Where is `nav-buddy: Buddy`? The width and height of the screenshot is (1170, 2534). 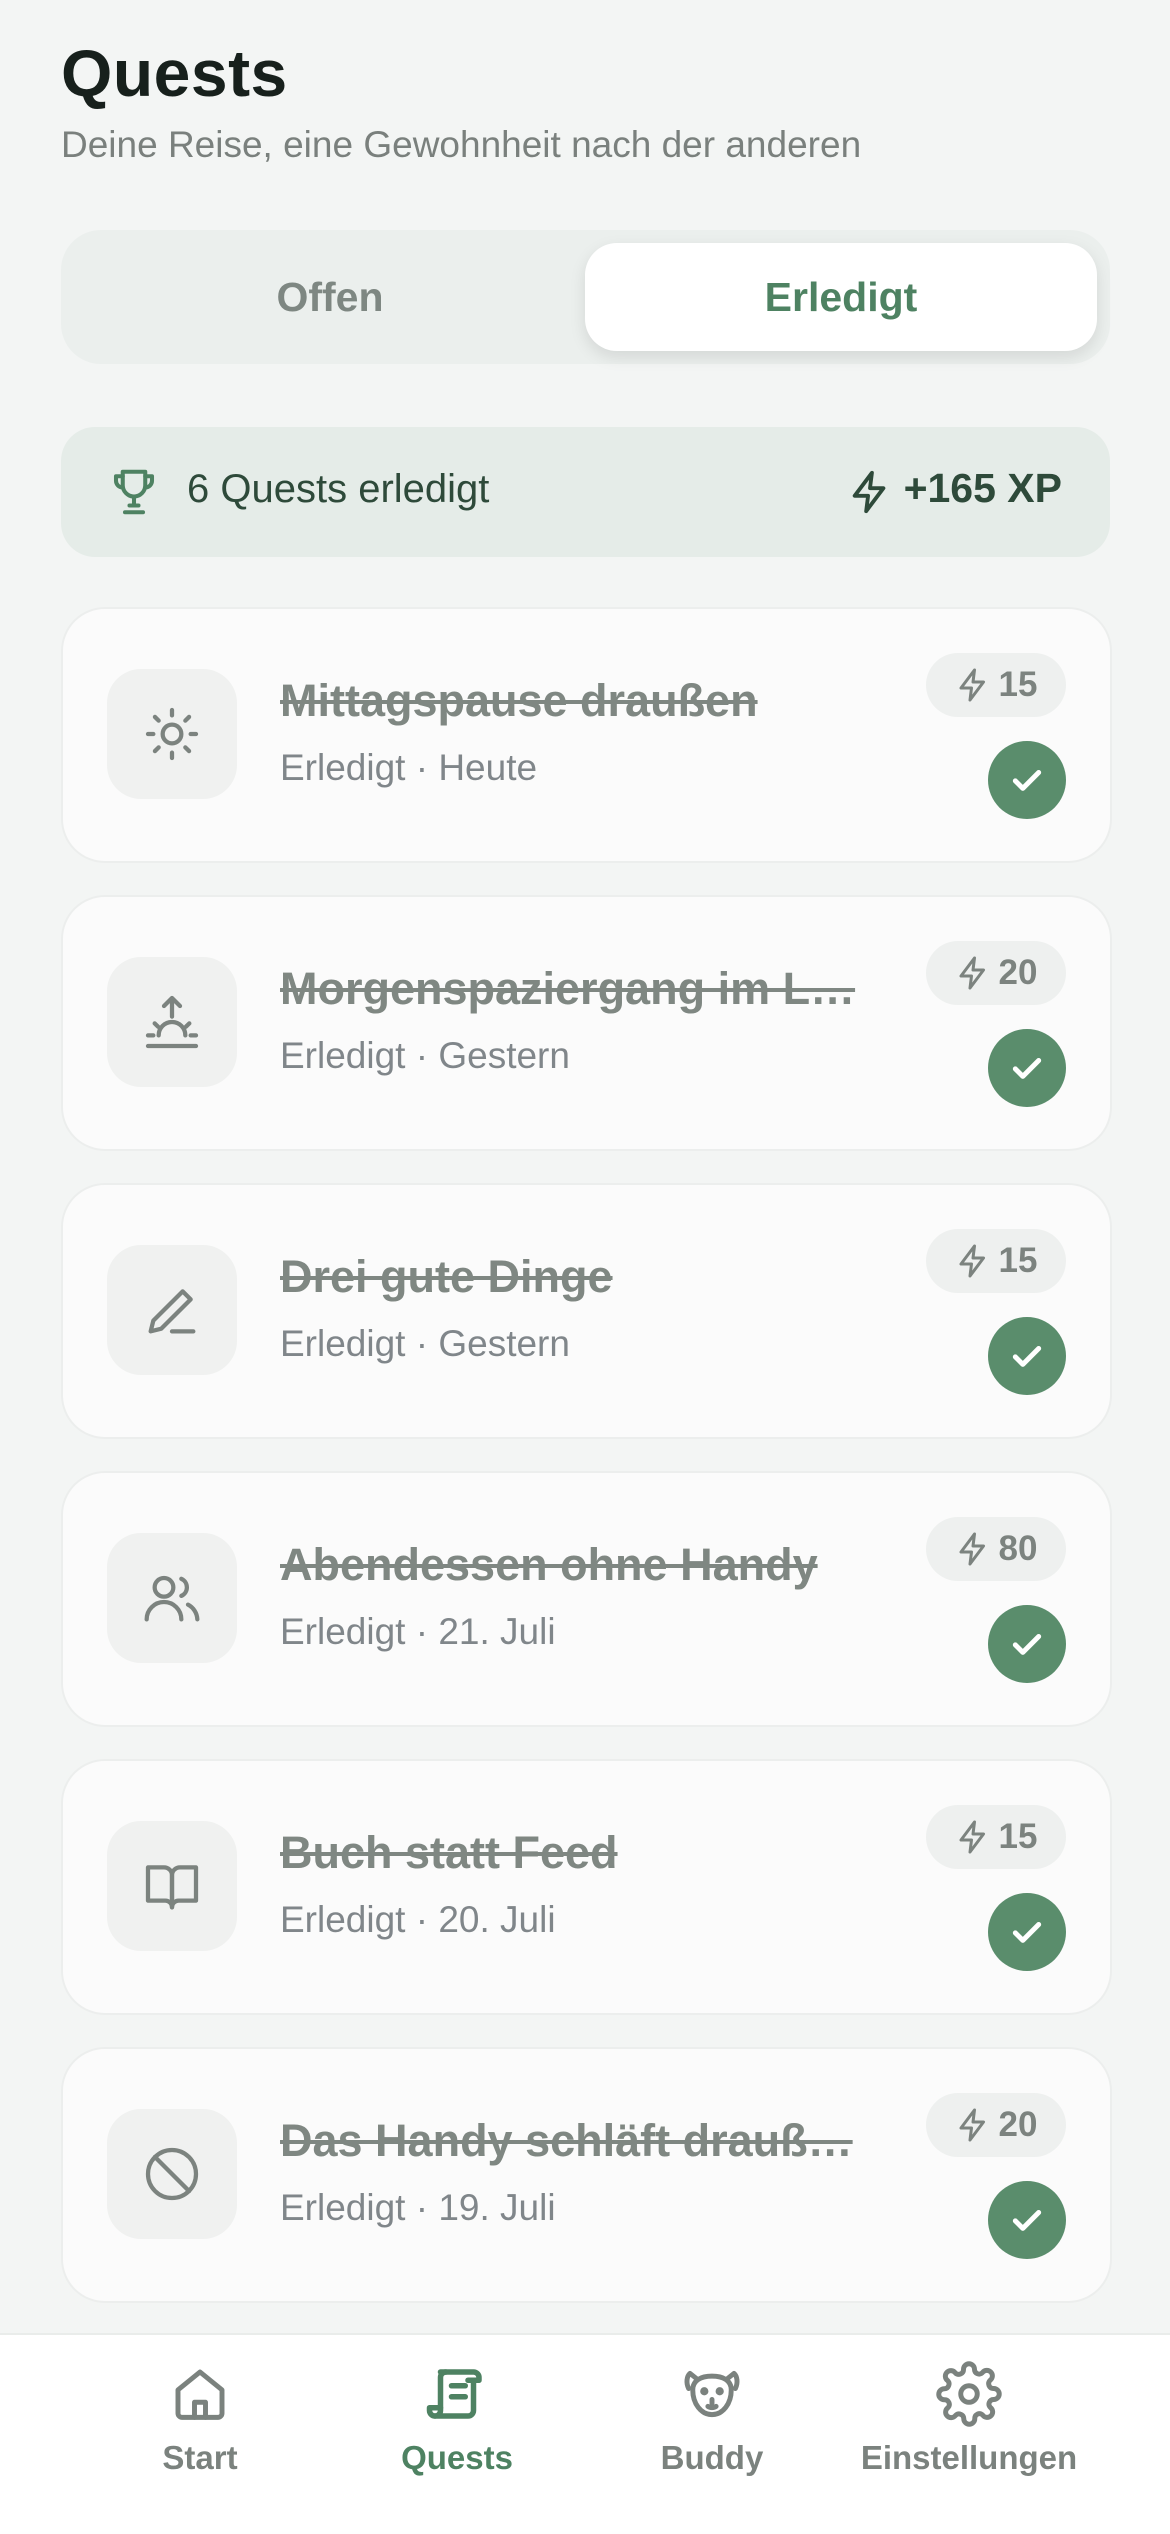
nav-buddy: Buddy is located at coordinates (712, 2419).